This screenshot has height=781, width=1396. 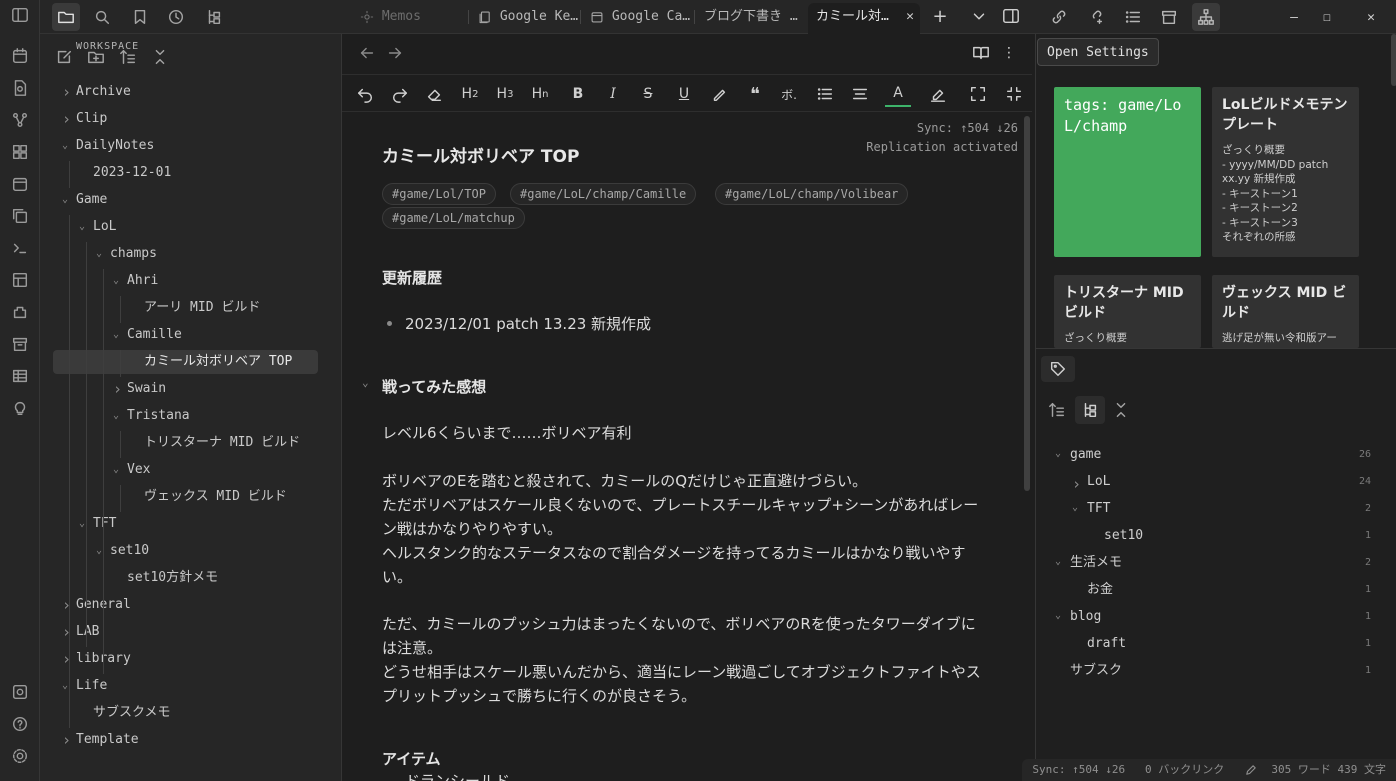 What do you see at coordinates (80, 632) in the screenshot?
I see `folder-item: › LAB` at bounding box center [80, 632].